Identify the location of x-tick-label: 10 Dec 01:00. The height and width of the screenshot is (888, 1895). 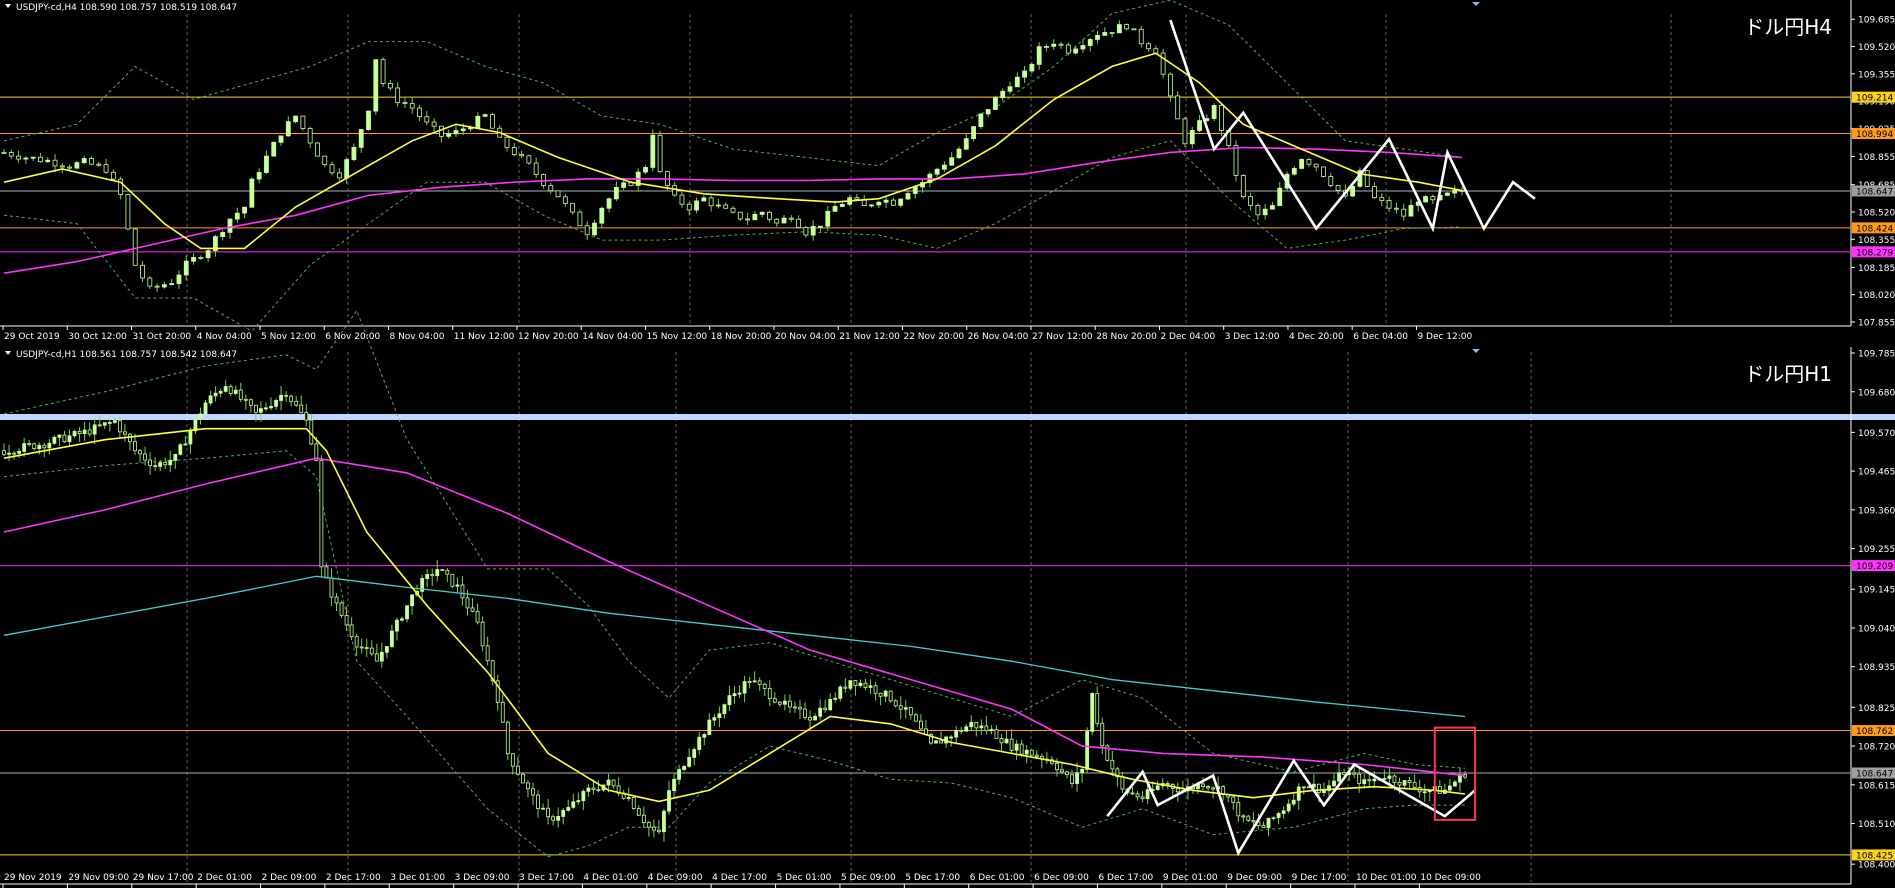
(1386, 878).